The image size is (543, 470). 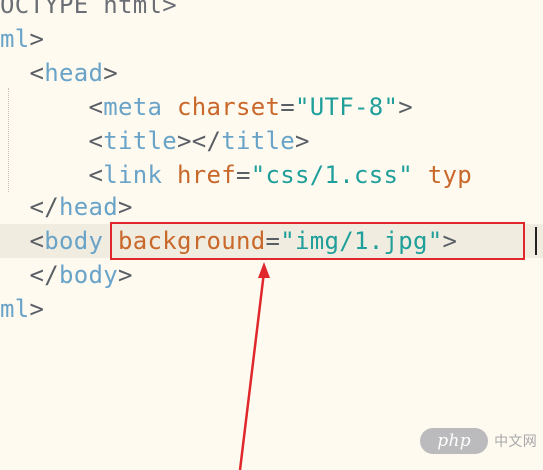 I want to click on code-line-5: <title></title>, so click(x=155, y=141).